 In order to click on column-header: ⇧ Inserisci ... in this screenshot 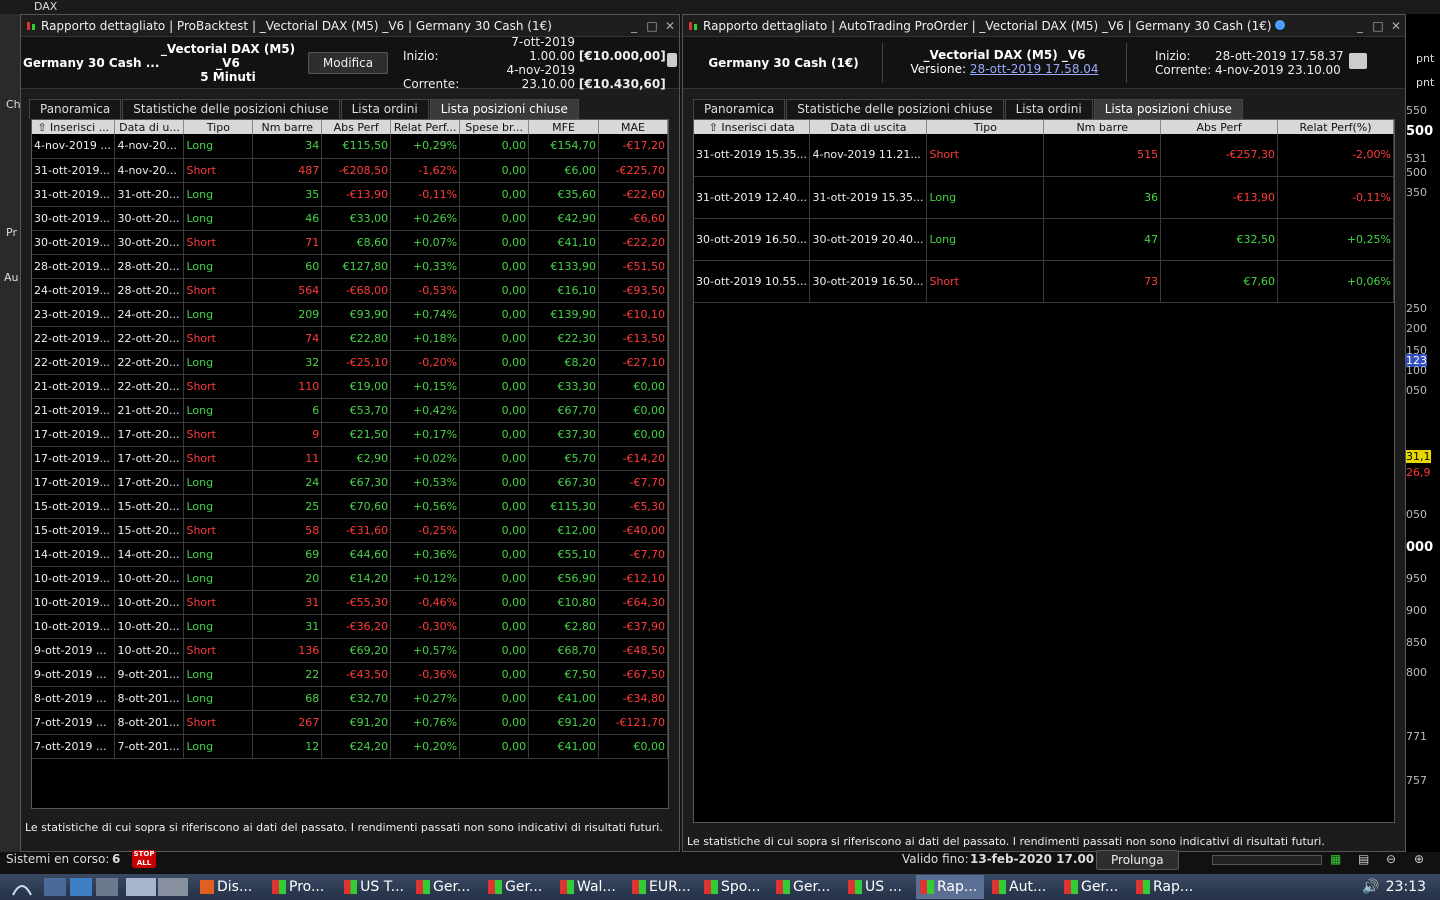, I will do `click(74, 127)`.